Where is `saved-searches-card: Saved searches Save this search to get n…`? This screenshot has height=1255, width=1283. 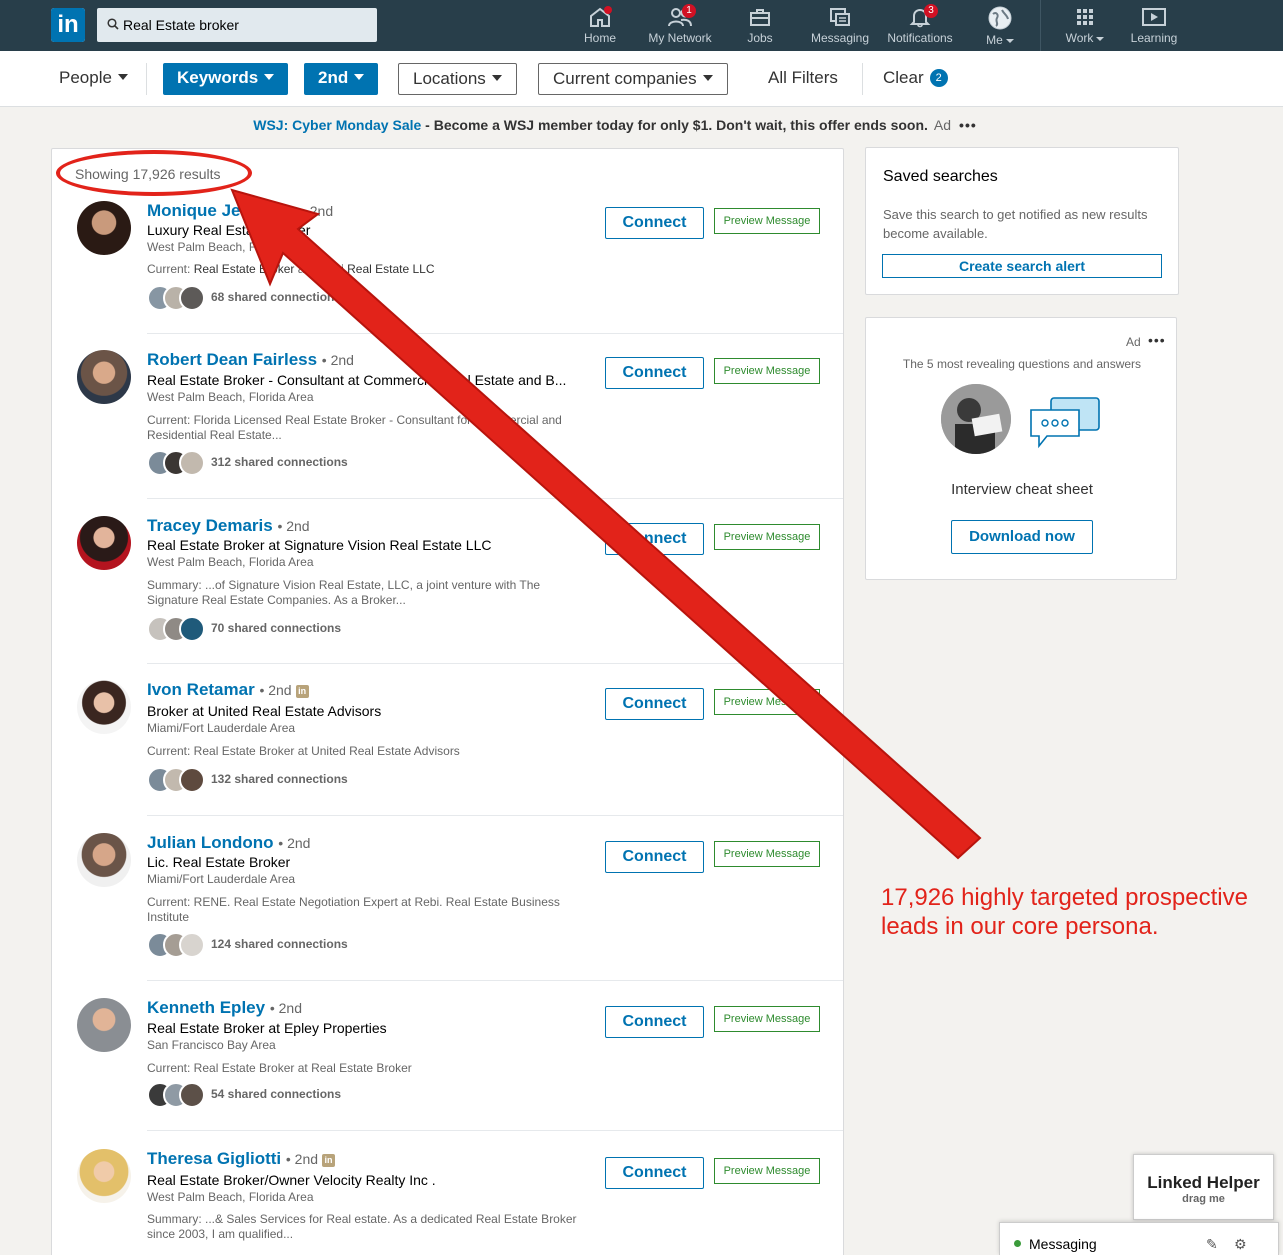 saved-searches-card: Saved searches Save this search to get n… is located at coordinates (1022, 221).